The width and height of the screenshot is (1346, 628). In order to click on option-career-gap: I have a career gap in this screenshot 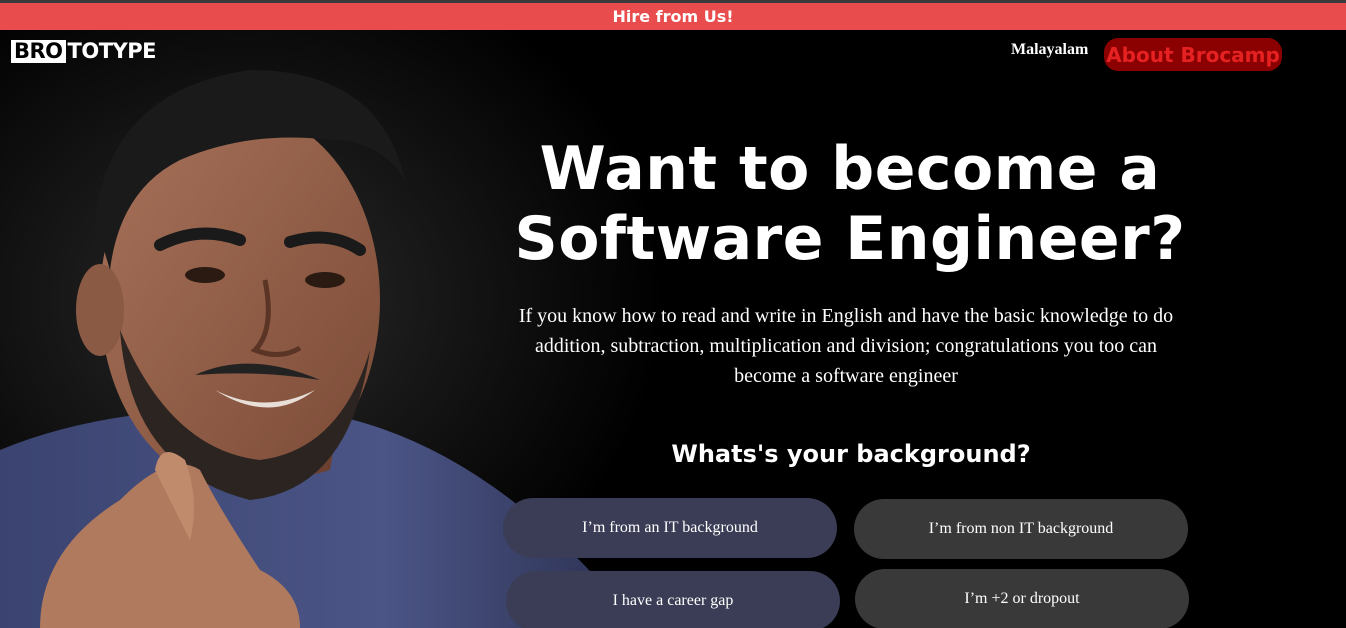, I will do `click(673, 599)`.